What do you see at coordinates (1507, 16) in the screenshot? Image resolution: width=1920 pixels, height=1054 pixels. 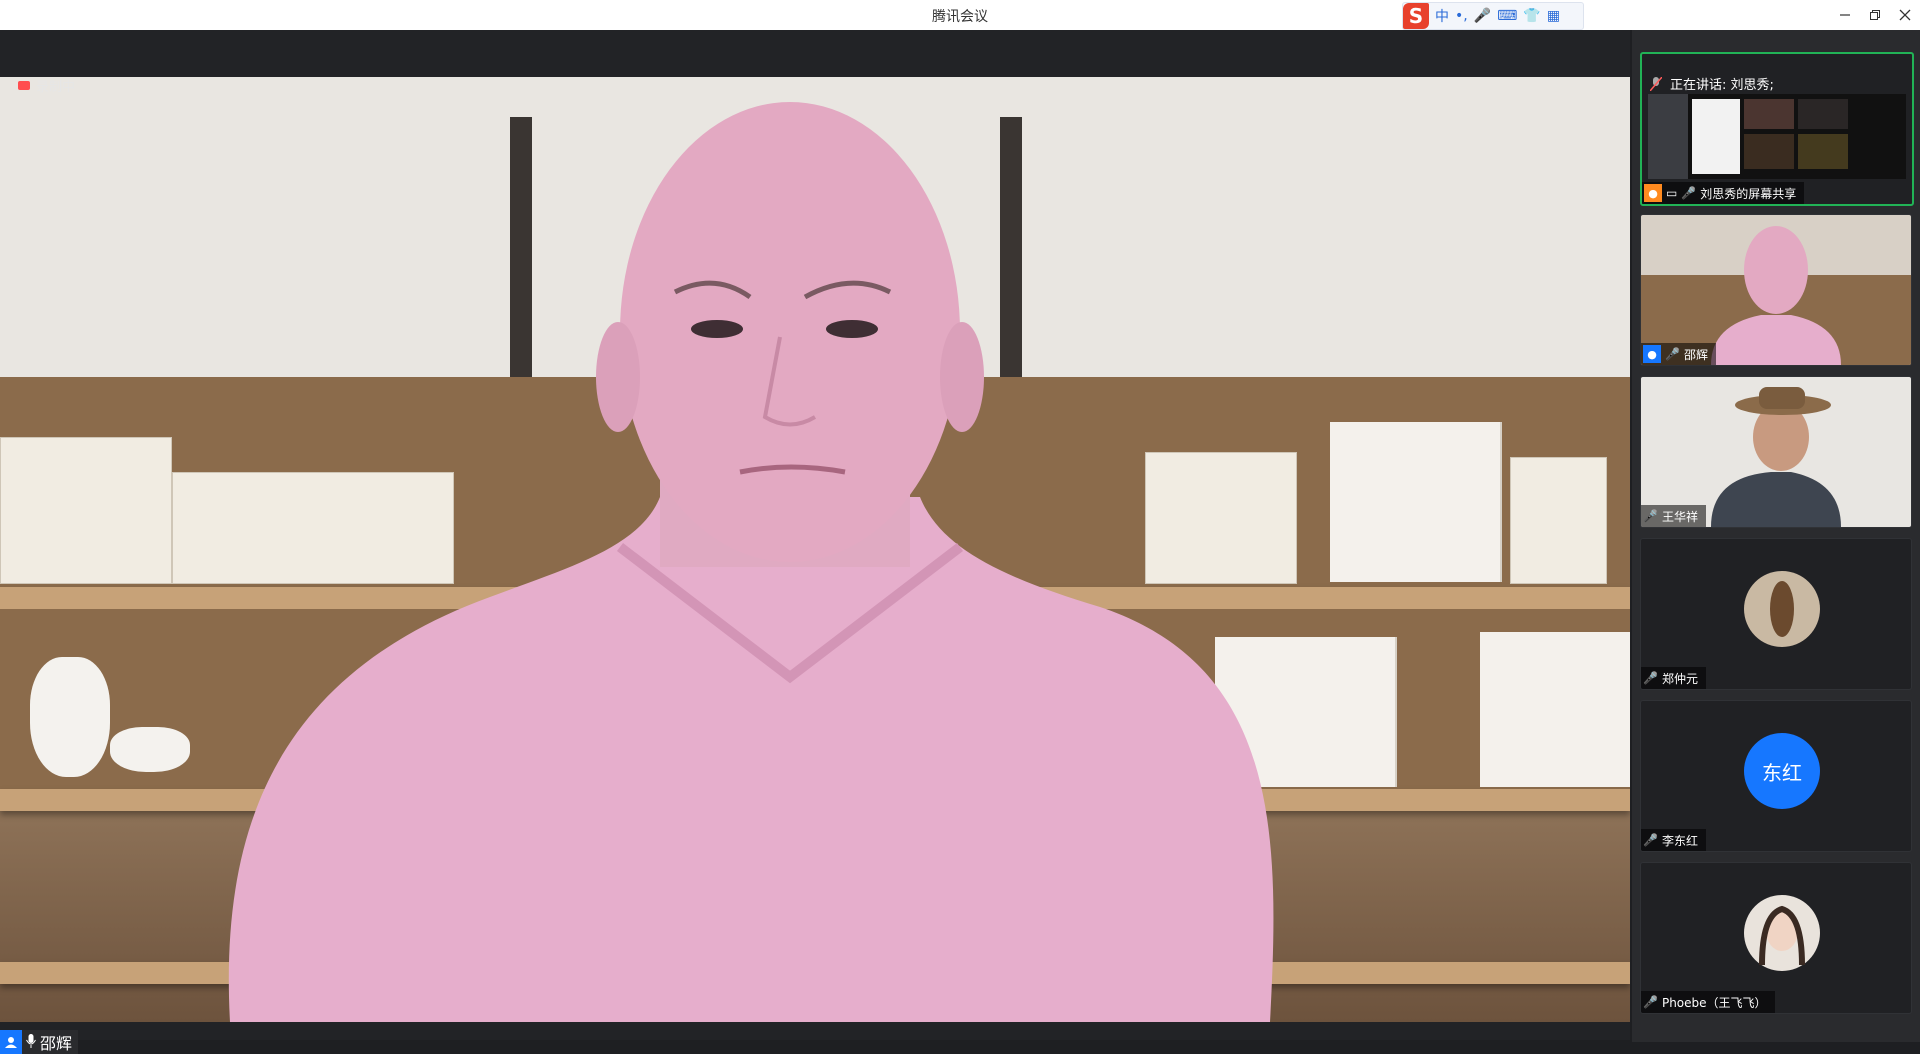 I see `ime-keyboard-icon: ⌨` at bounding box center [1507, 16].